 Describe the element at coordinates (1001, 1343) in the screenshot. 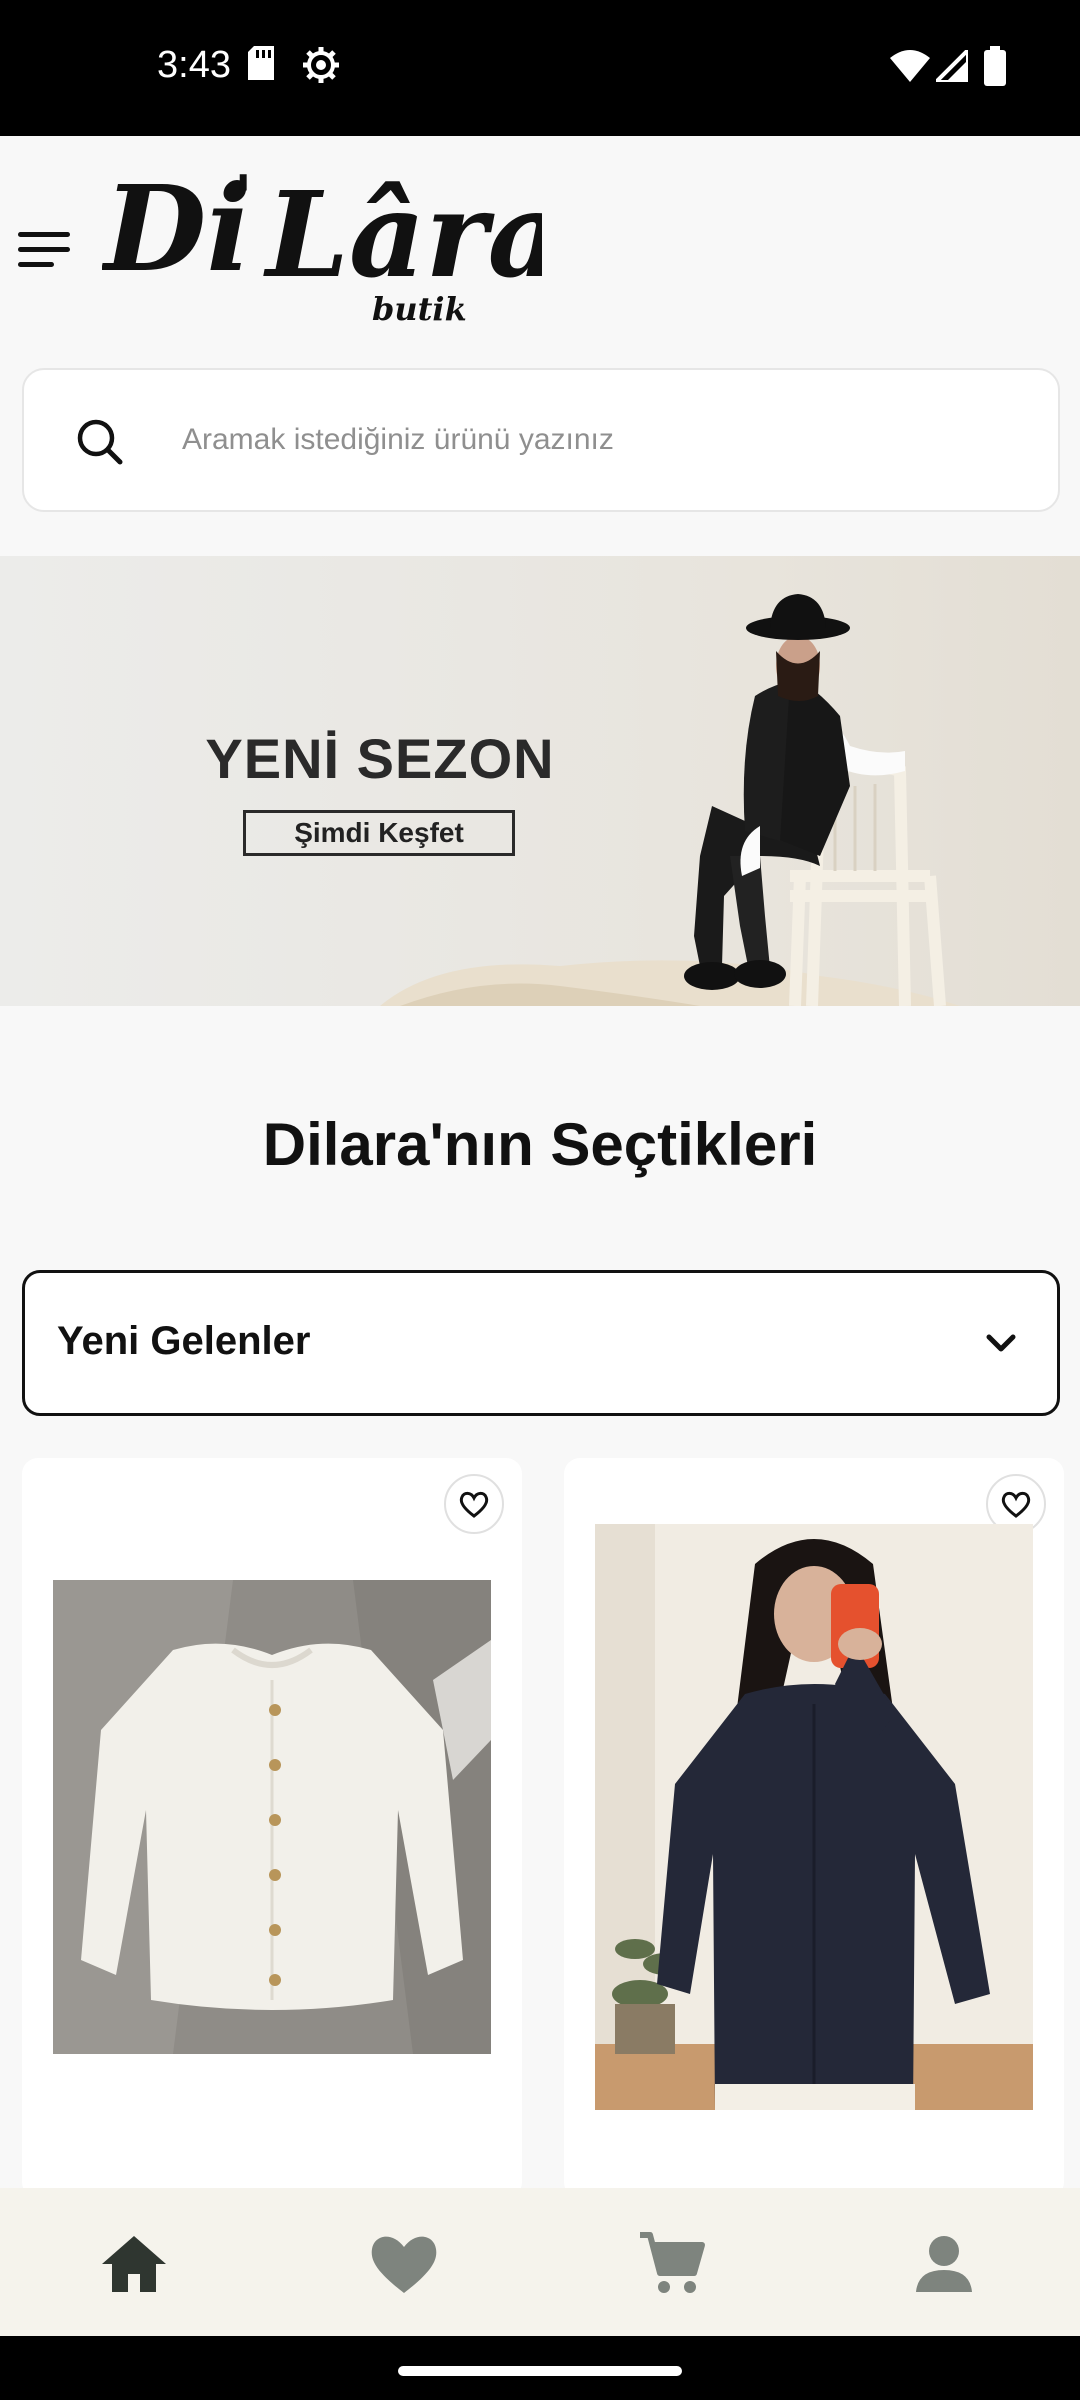

I see `chevron-down-icon` at that location.